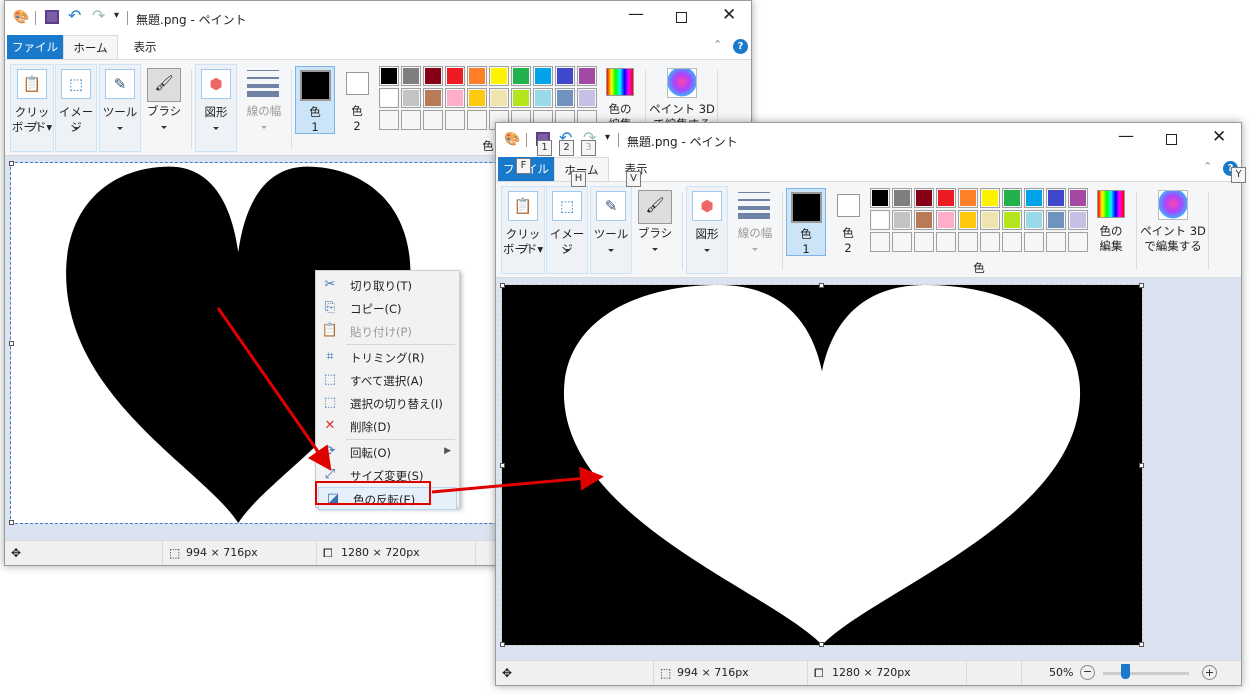 The height and width of the screenshot is (694, 1250). What do you see at coordinates (373, 493) in the screenshot?
I see `highlight-box-invert-color` at bounding box center [373, 493].